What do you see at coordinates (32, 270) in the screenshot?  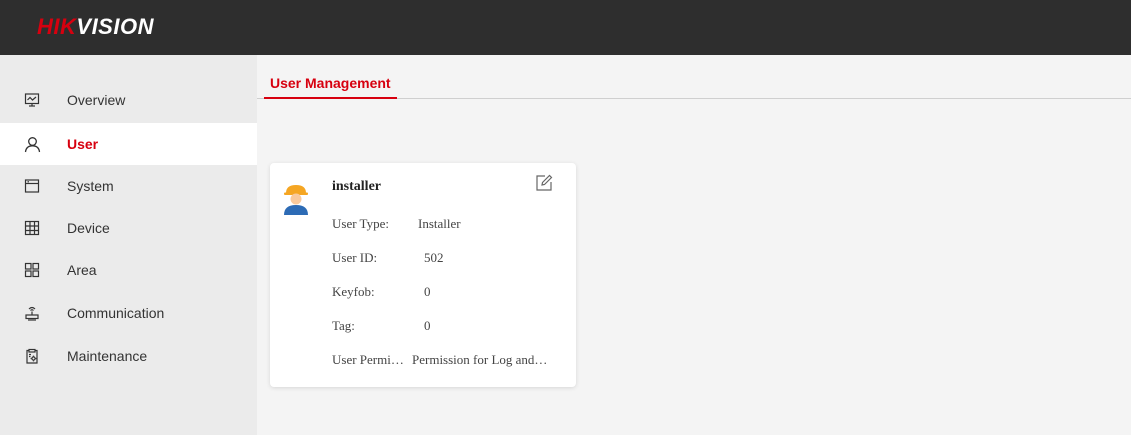 I see `area-squares-icon` at bounding box center [32, 270].